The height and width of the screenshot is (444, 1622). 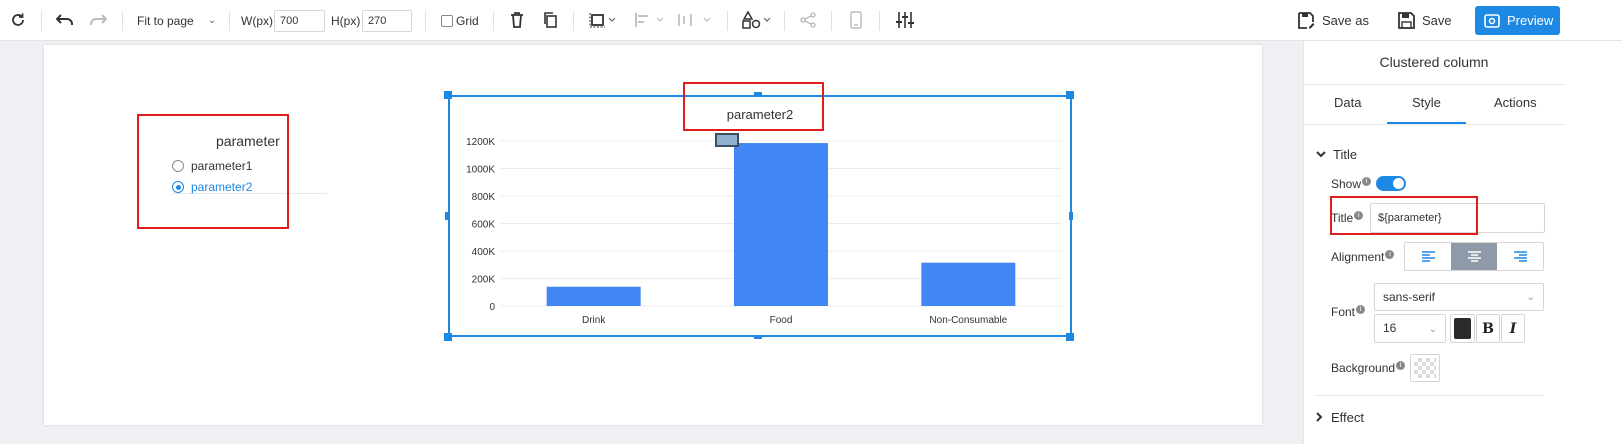 I want to click on font-label: Font i, so click(x=1348, y=311).